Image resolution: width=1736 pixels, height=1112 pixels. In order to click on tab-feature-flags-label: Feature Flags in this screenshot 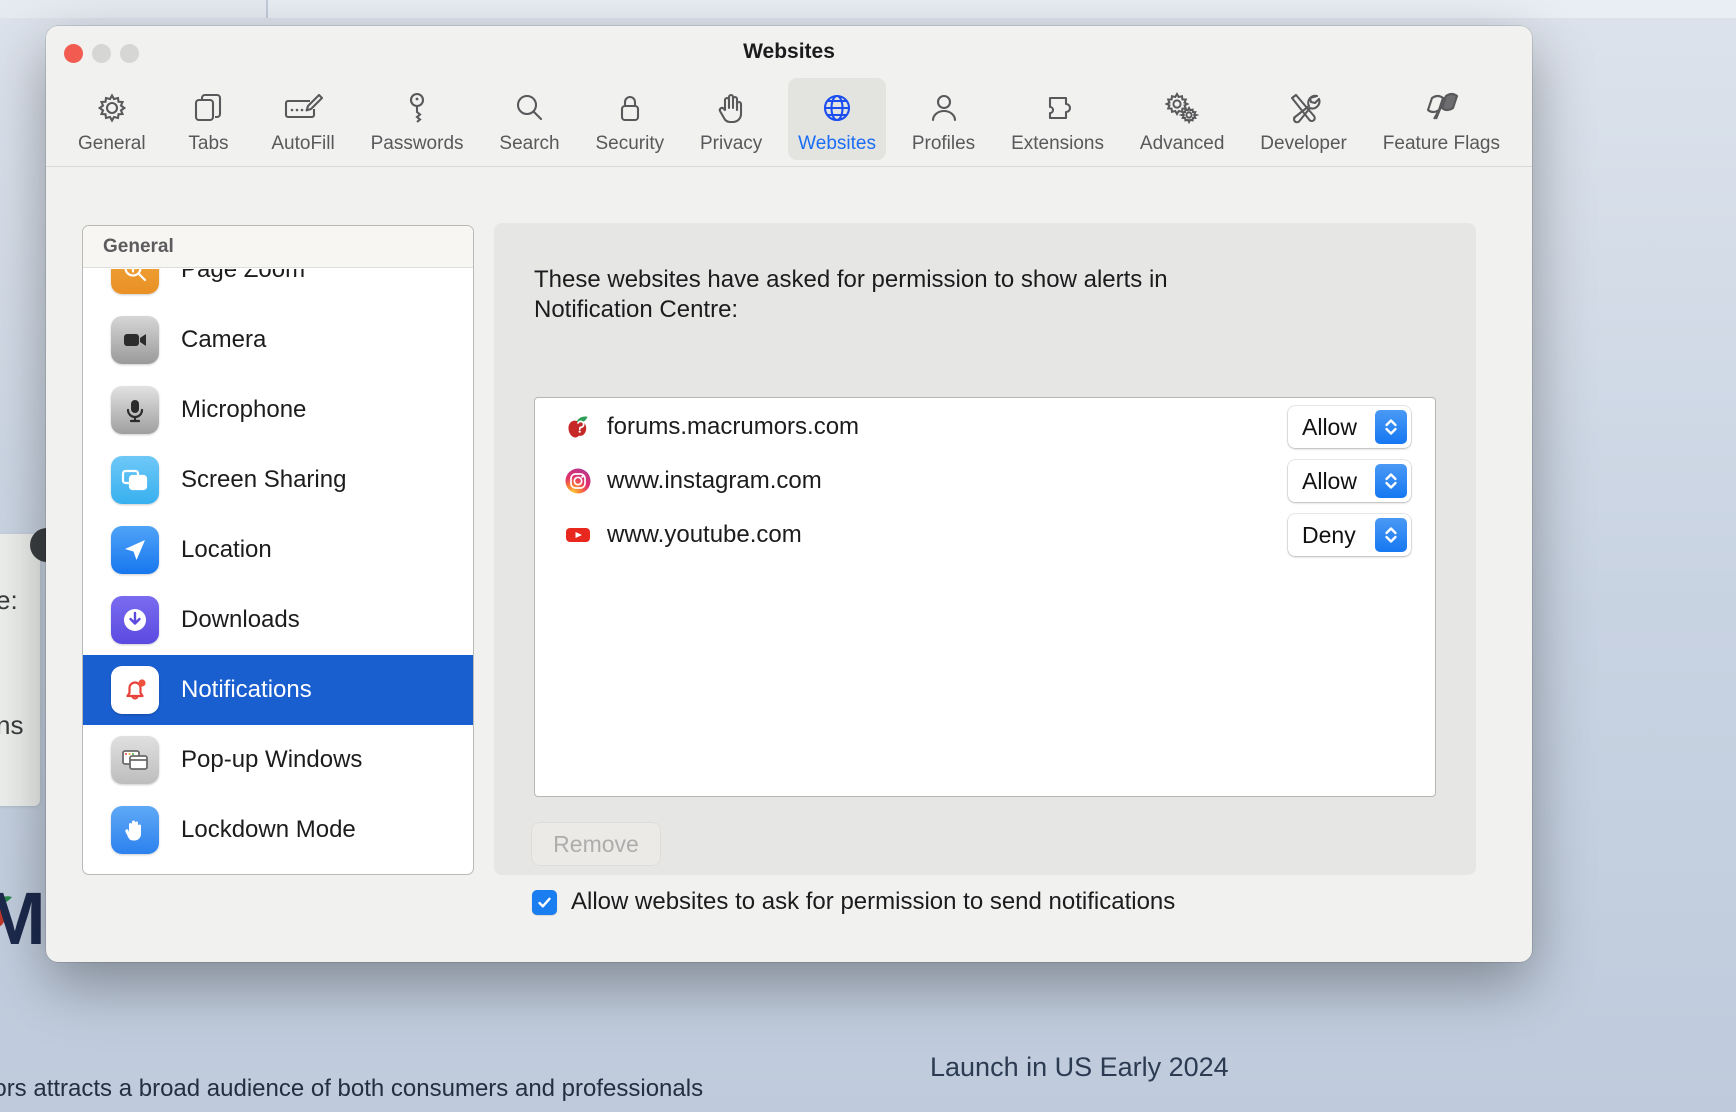, I will do `click(1441, 143)`.